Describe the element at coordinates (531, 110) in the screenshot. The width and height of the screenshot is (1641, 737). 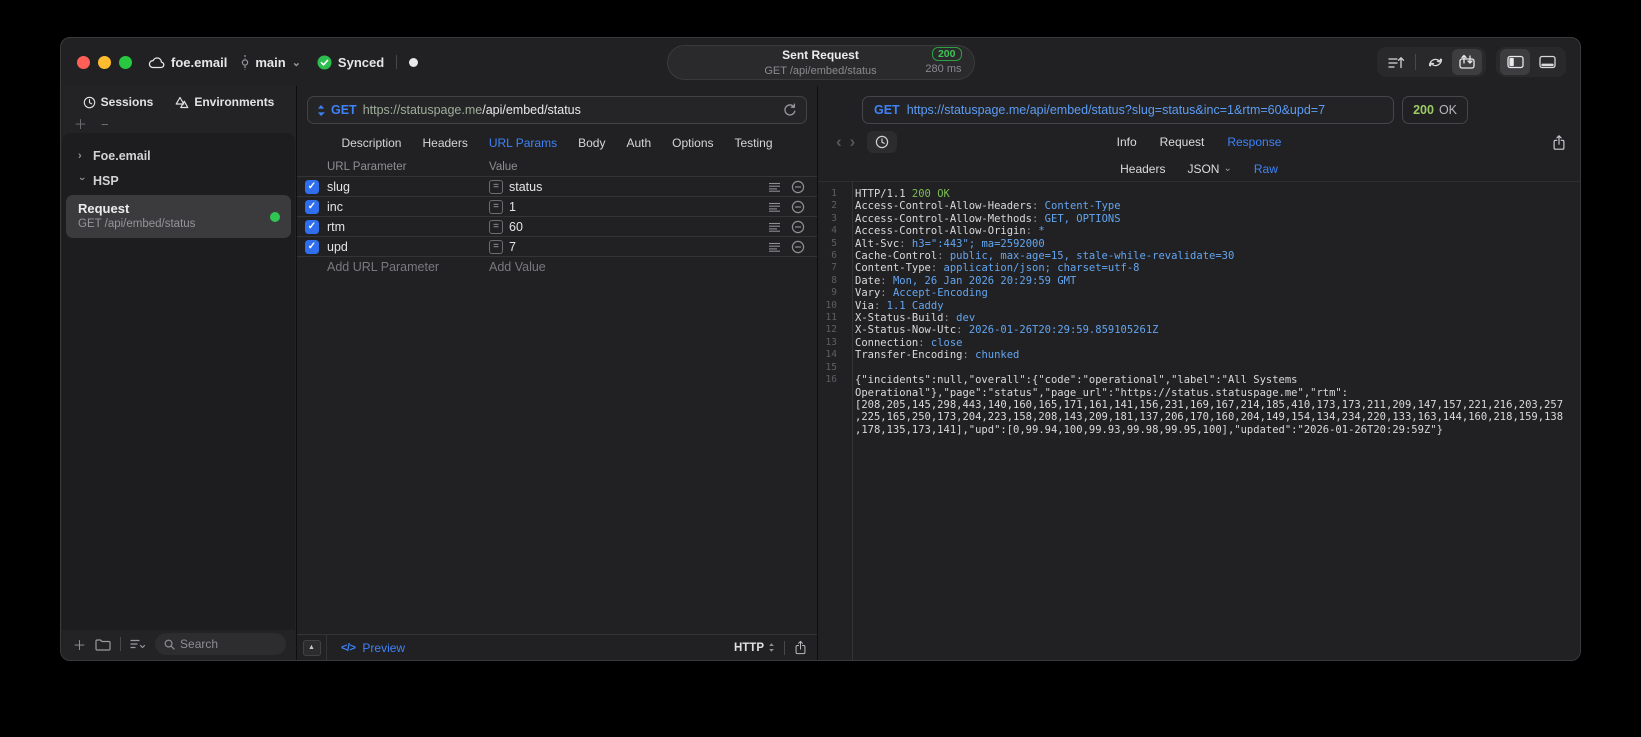
I see `request-url-path: /api/embed/status` at that location.